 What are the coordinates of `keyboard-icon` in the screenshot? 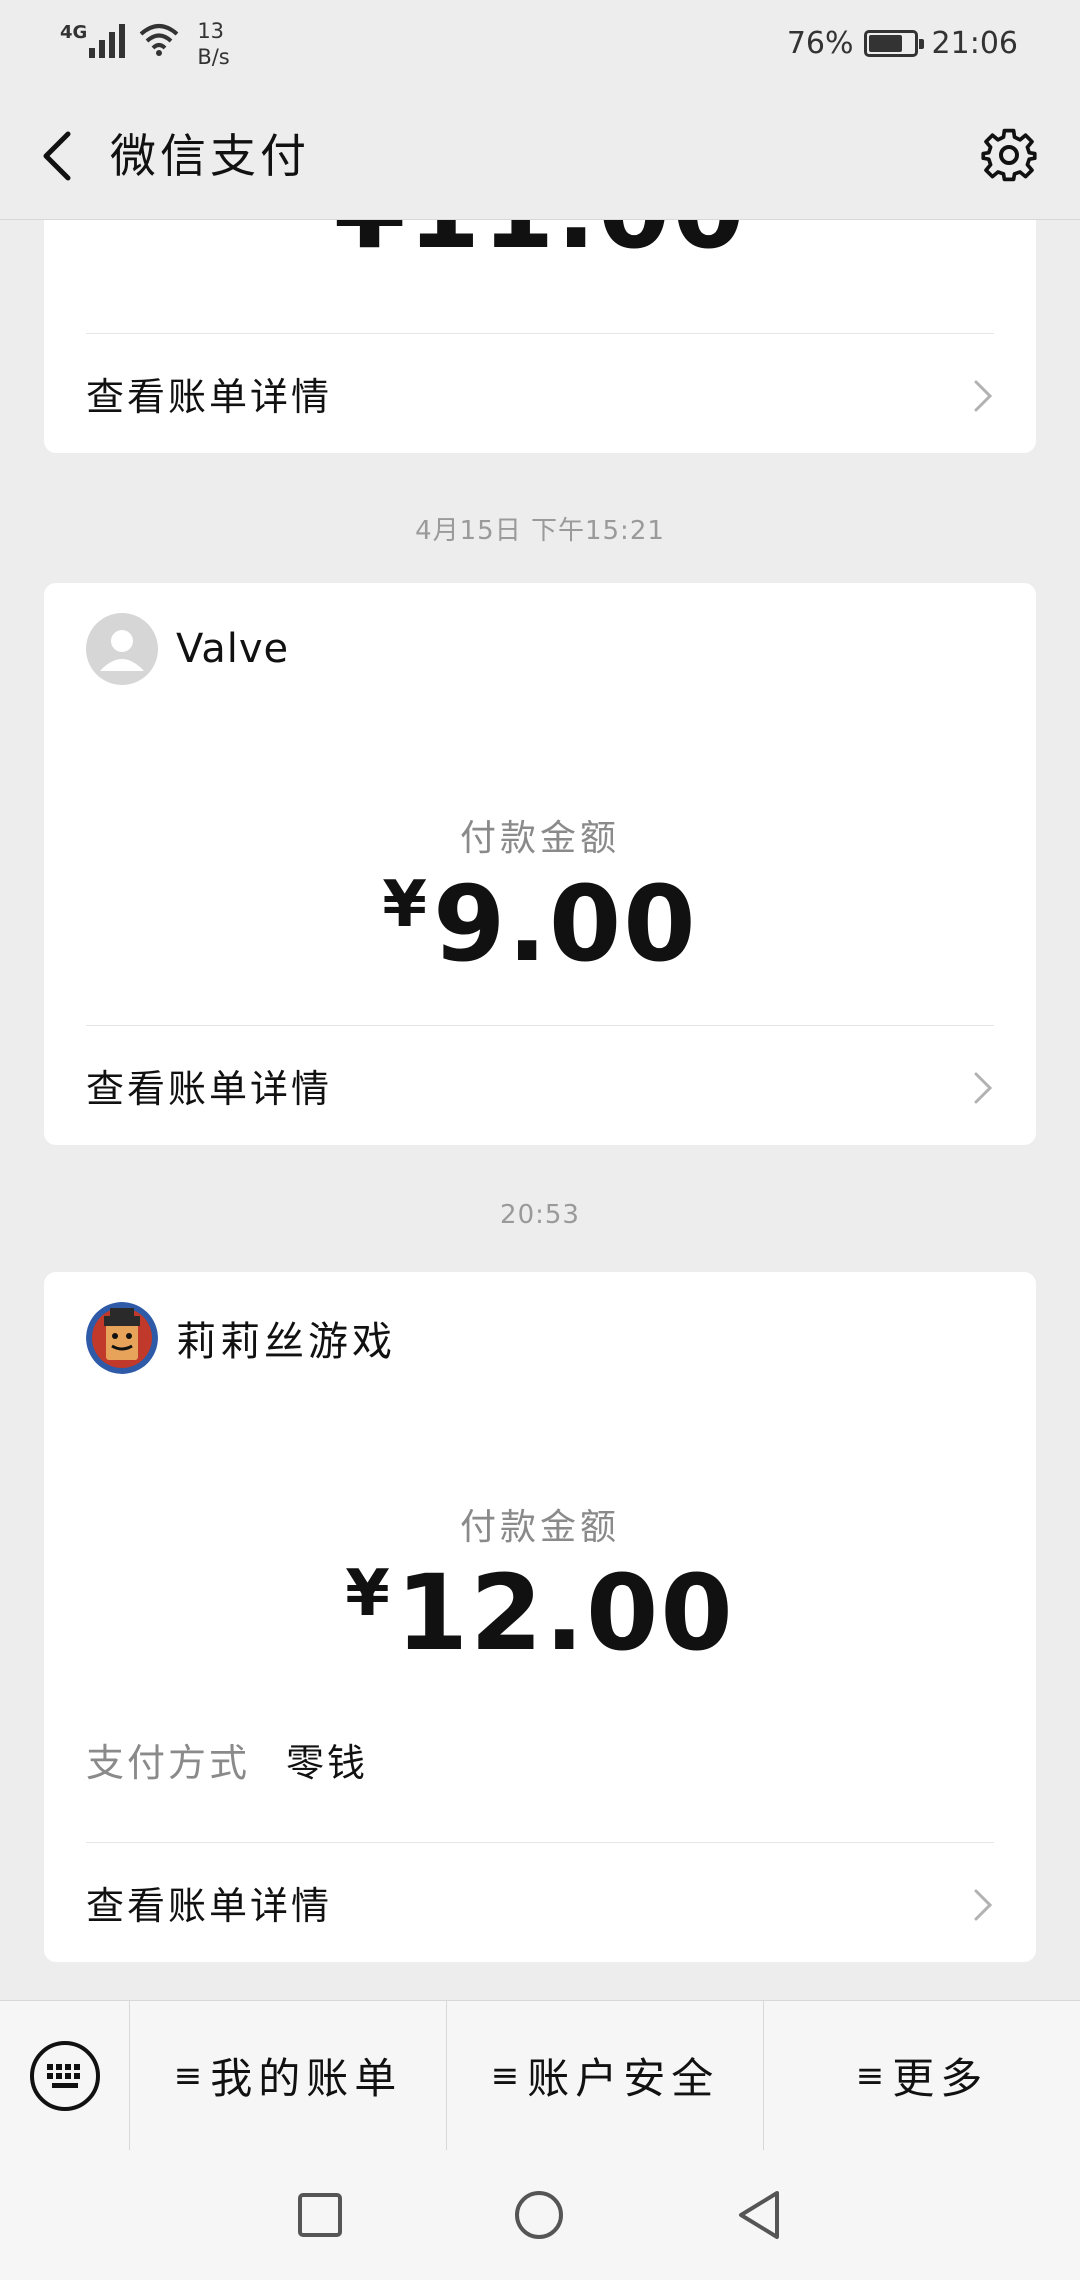 It's located at (64, 2075).